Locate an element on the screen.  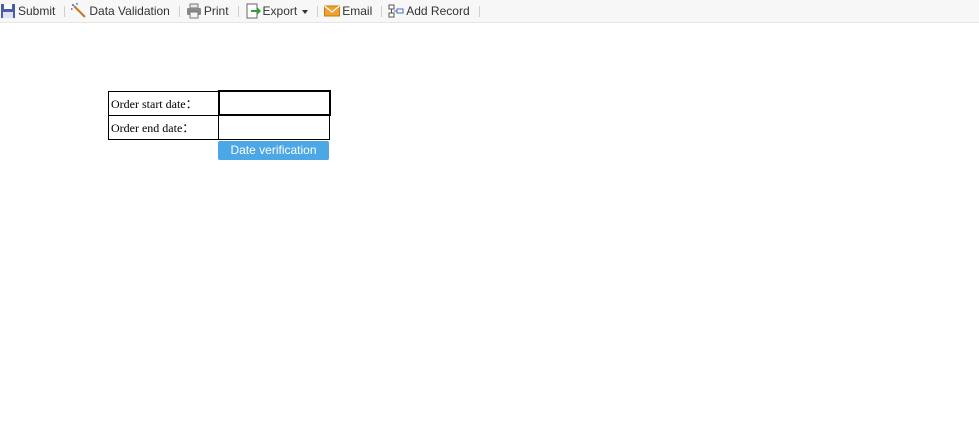
export-button: Export is located at coordinates (277, 11).